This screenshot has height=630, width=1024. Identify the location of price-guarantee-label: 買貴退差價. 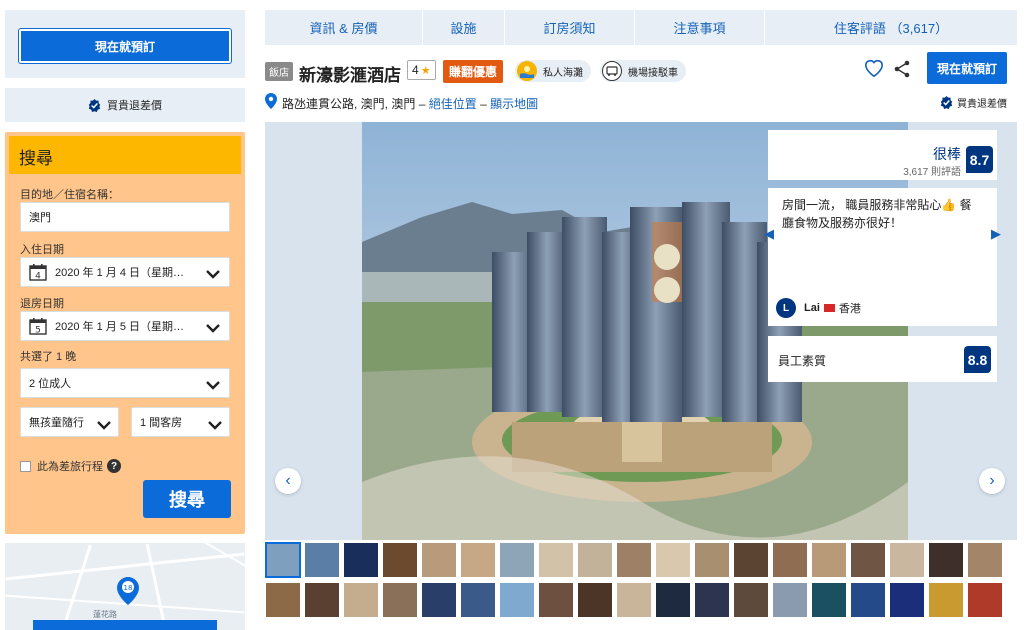
(134, 106).